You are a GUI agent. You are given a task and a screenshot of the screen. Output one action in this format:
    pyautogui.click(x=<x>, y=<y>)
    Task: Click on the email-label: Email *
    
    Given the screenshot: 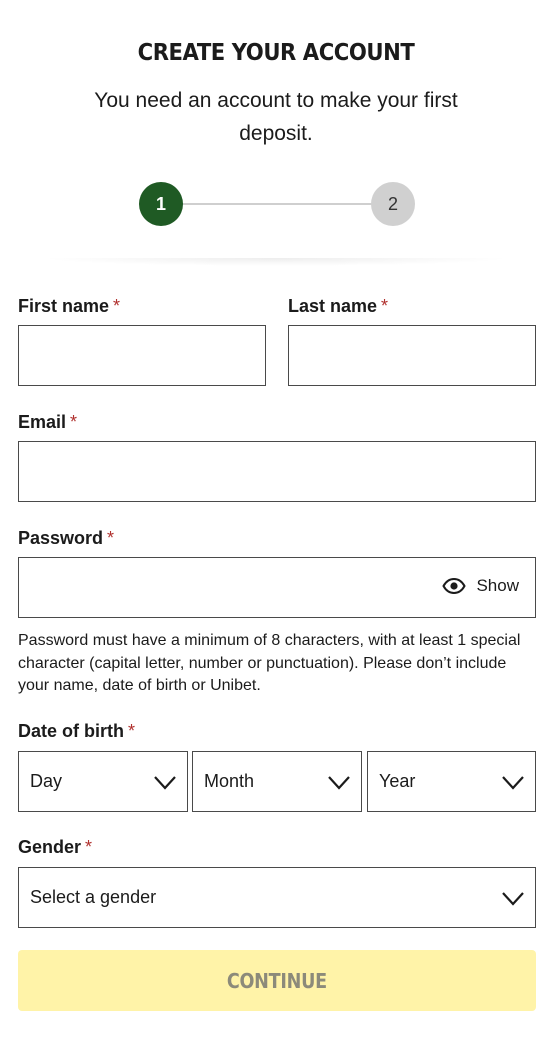 What is the action you would take?
    pyautogui.click(x=47, y=422)
    